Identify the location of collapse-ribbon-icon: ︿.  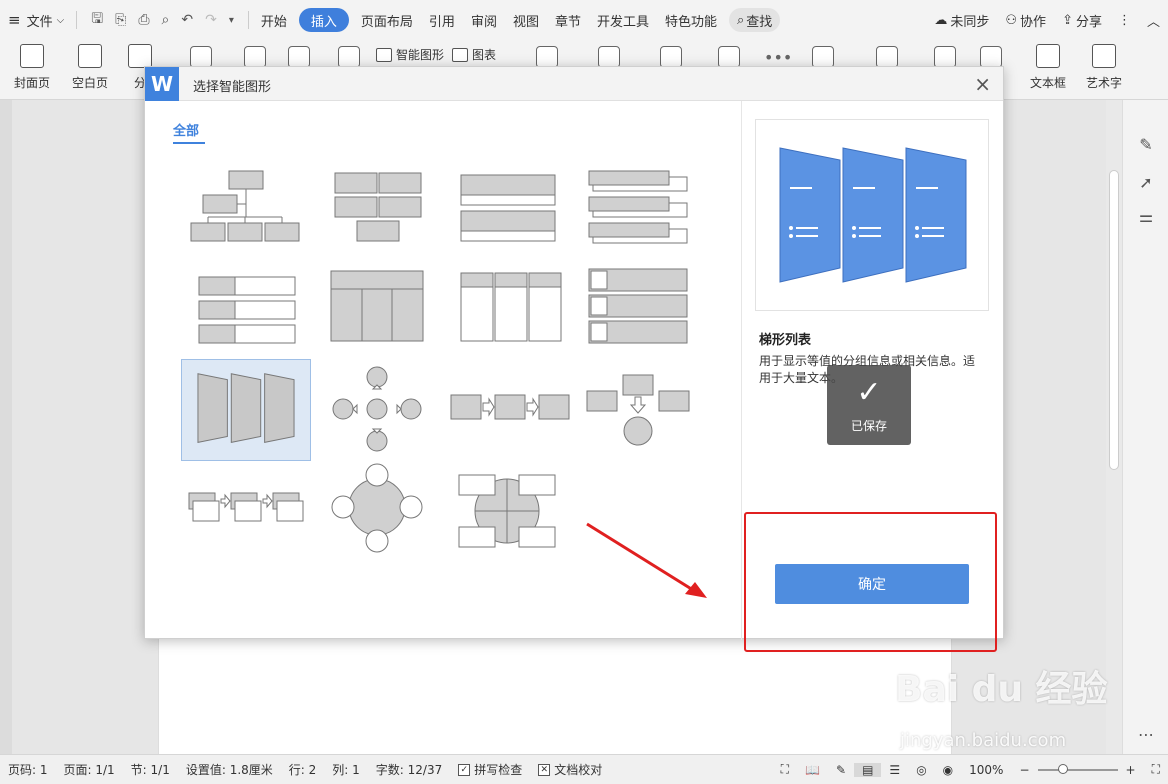
(1153, 20).